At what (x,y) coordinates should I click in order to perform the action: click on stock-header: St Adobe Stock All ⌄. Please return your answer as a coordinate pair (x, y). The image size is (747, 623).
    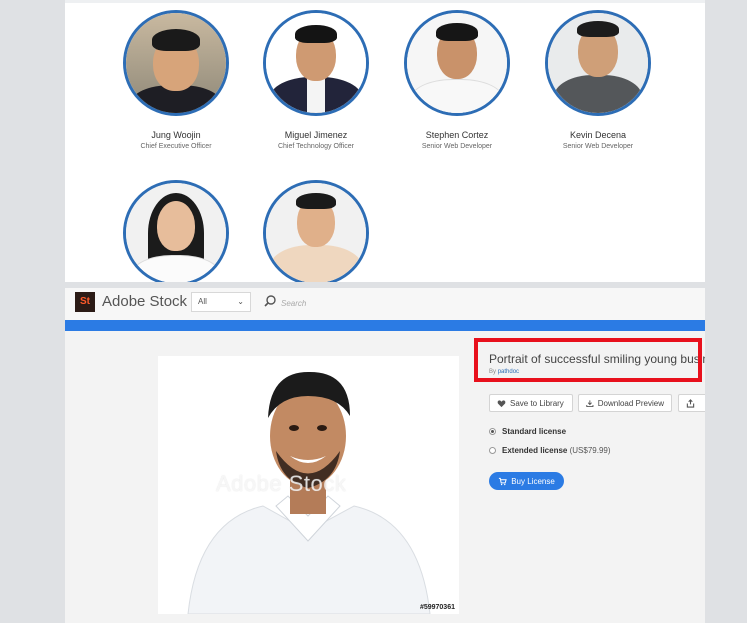
    Looking at the image, I should click on (385, 304).